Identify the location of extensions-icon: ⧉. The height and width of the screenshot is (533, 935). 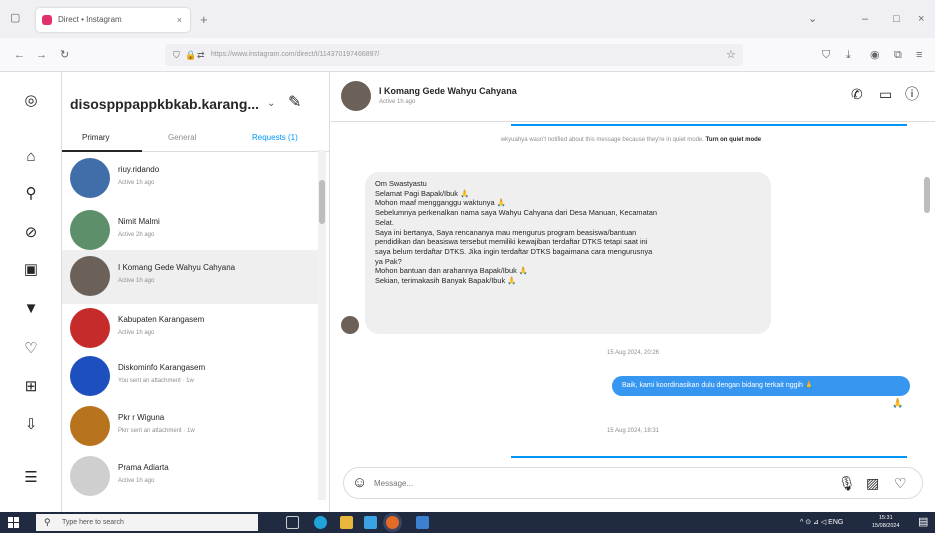
(898, 55).